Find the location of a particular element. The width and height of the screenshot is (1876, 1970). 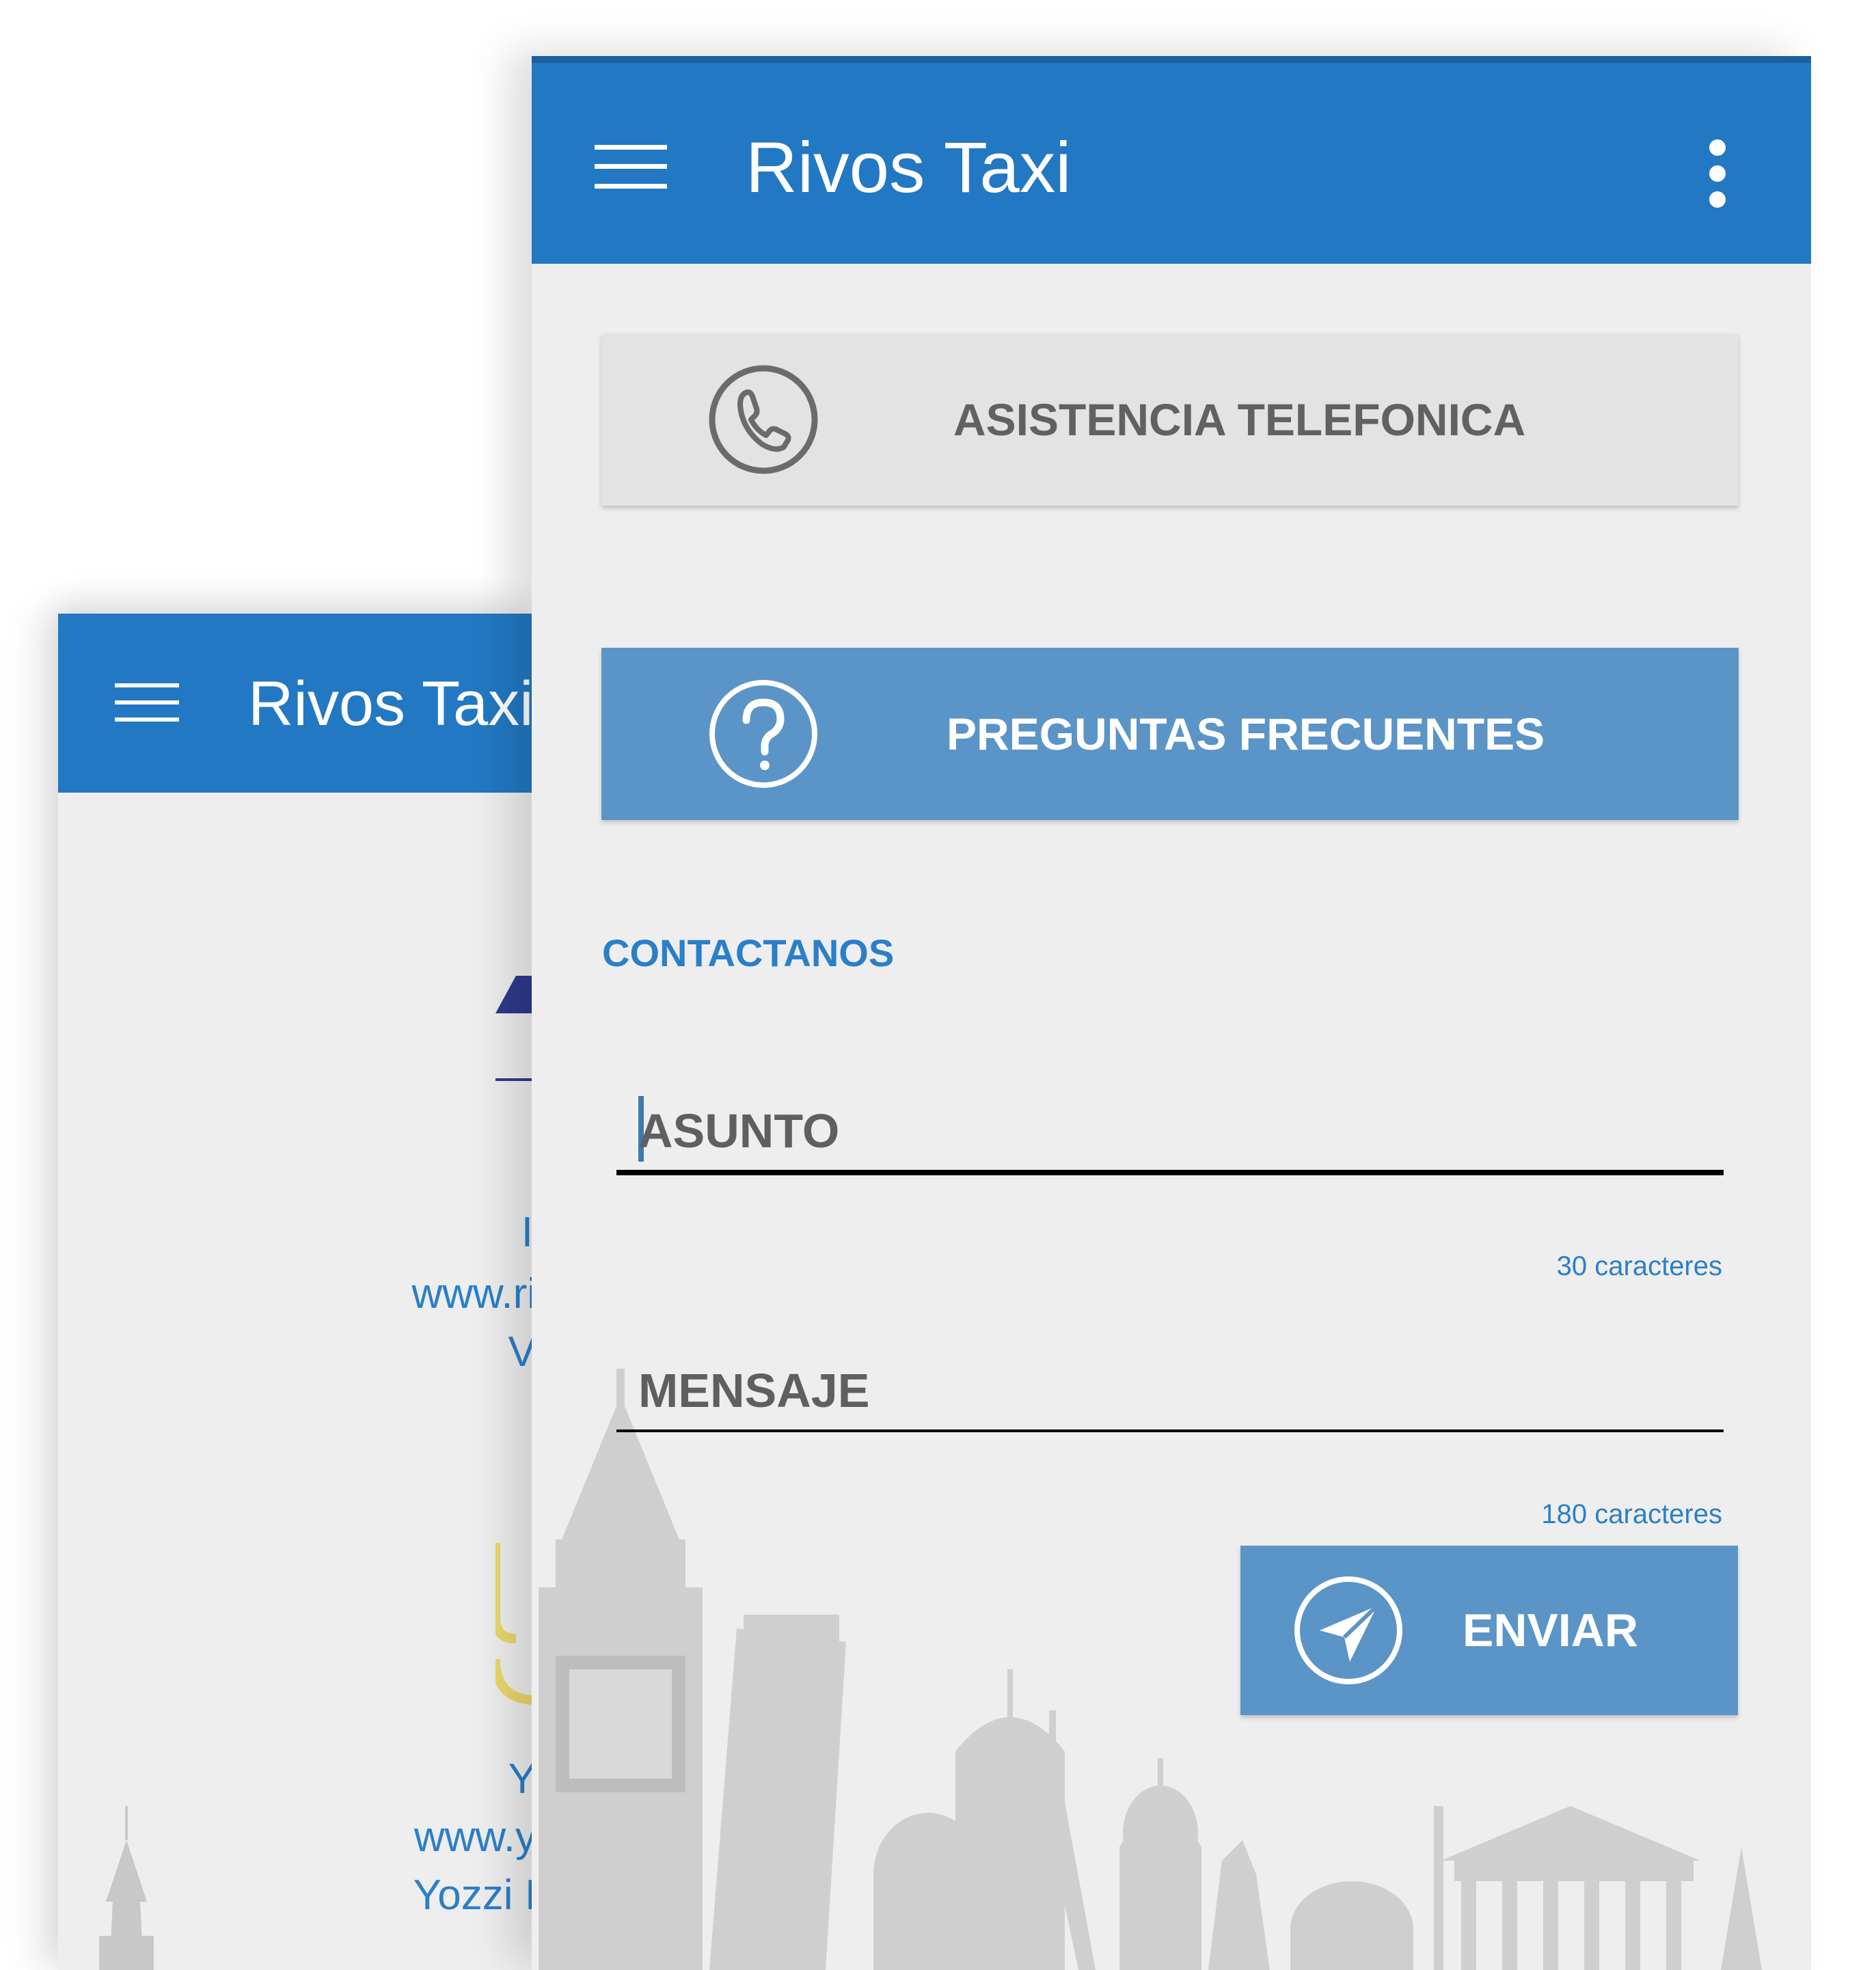

more-vert-icon is located at coordinates (1717, 173).